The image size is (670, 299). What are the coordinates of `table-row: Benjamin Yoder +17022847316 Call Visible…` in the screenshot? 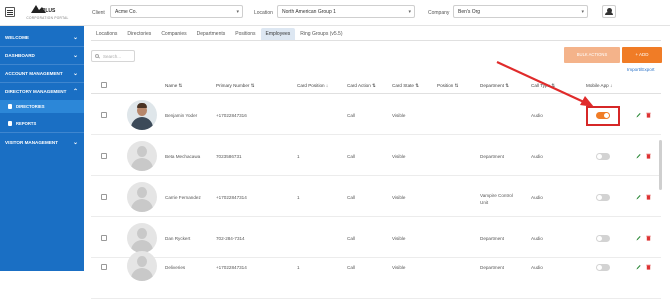 It's located at (376, 115).